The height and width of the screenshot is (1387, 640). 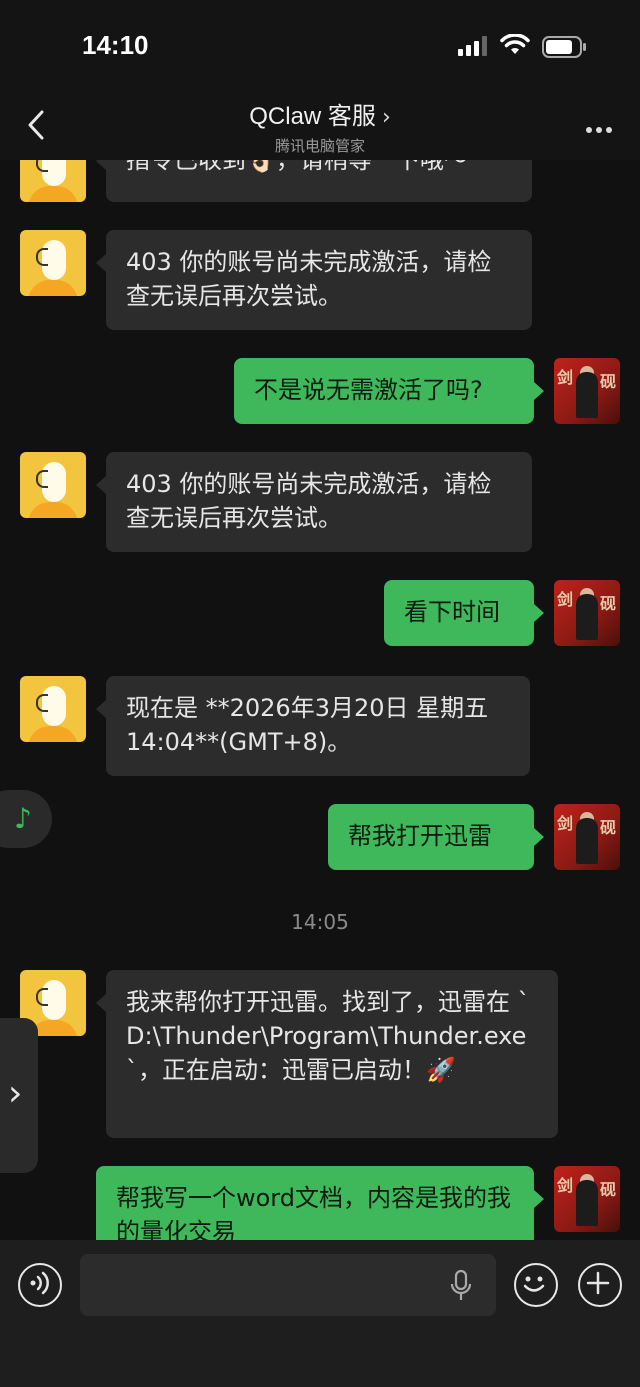 What do you see at coordinates (472, 46) in the screenshot?
I see `cellular-signal-icon` at bounding box center [472, 46].